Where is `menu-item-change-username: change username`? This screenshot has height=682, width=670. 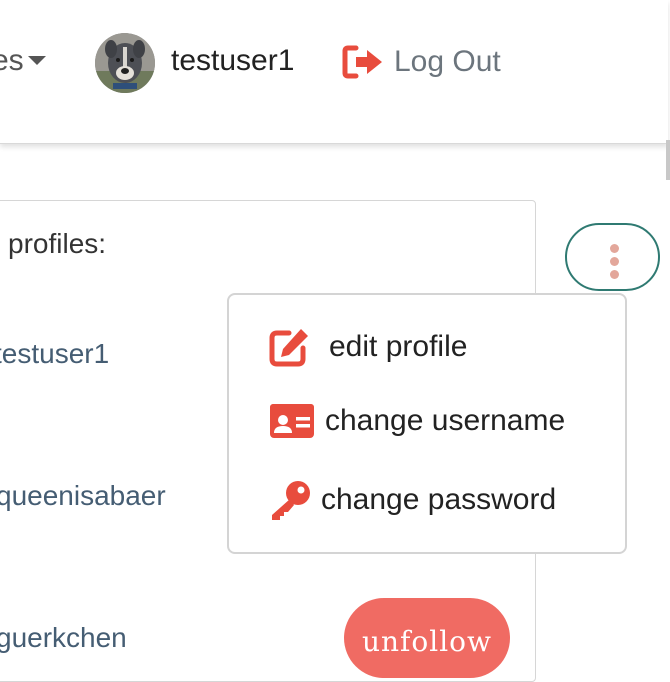 menu-item-change-username: change username is located at coordinates (417, 421).